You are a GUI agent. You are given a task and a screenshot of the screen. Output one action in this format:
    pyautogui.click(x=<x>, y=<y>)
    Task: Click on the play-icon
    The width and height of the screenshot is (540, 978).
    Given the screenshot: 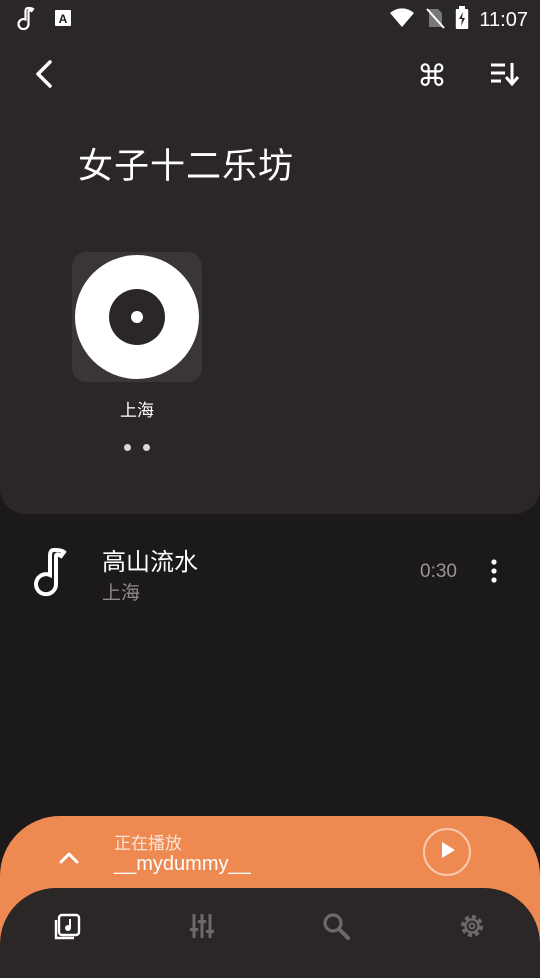 What is the action you would take?
    pyautogui.click(x=447, y=852)
    